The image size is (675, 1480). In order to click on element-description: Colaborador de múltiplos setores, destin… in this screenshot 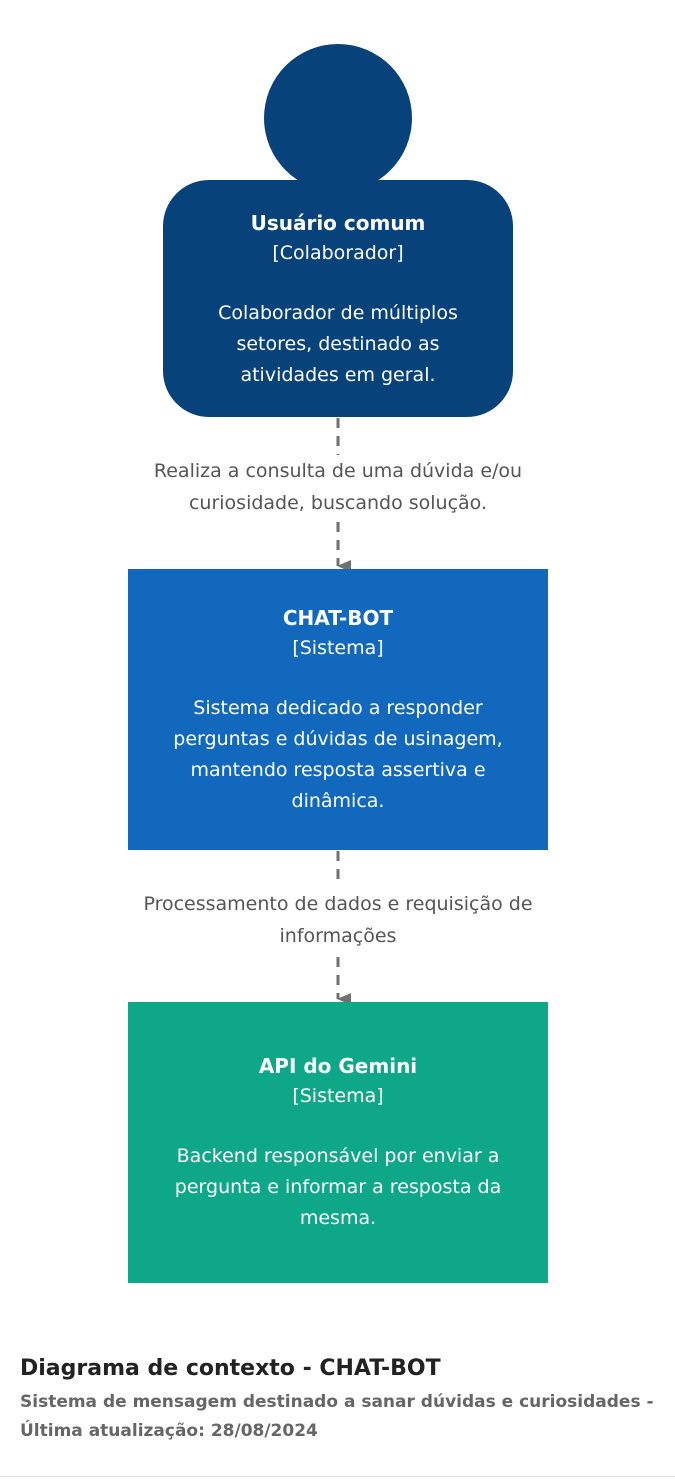, I will do `click(338, 344)`.